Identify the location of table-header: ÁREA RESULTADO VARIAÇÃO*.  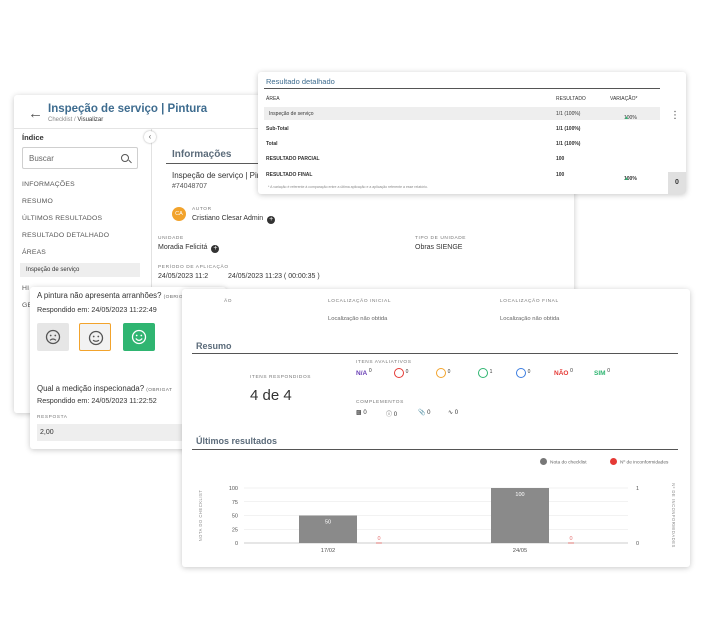
(462, 98).